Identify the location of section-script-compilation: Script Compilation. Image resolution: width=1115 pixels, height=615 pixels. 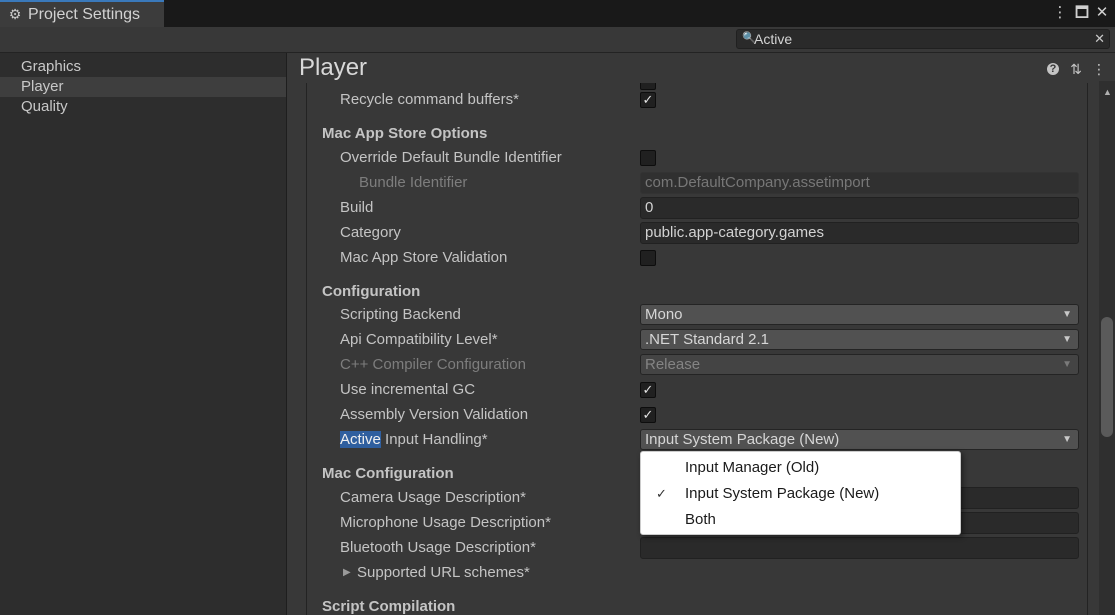
(388, 605).